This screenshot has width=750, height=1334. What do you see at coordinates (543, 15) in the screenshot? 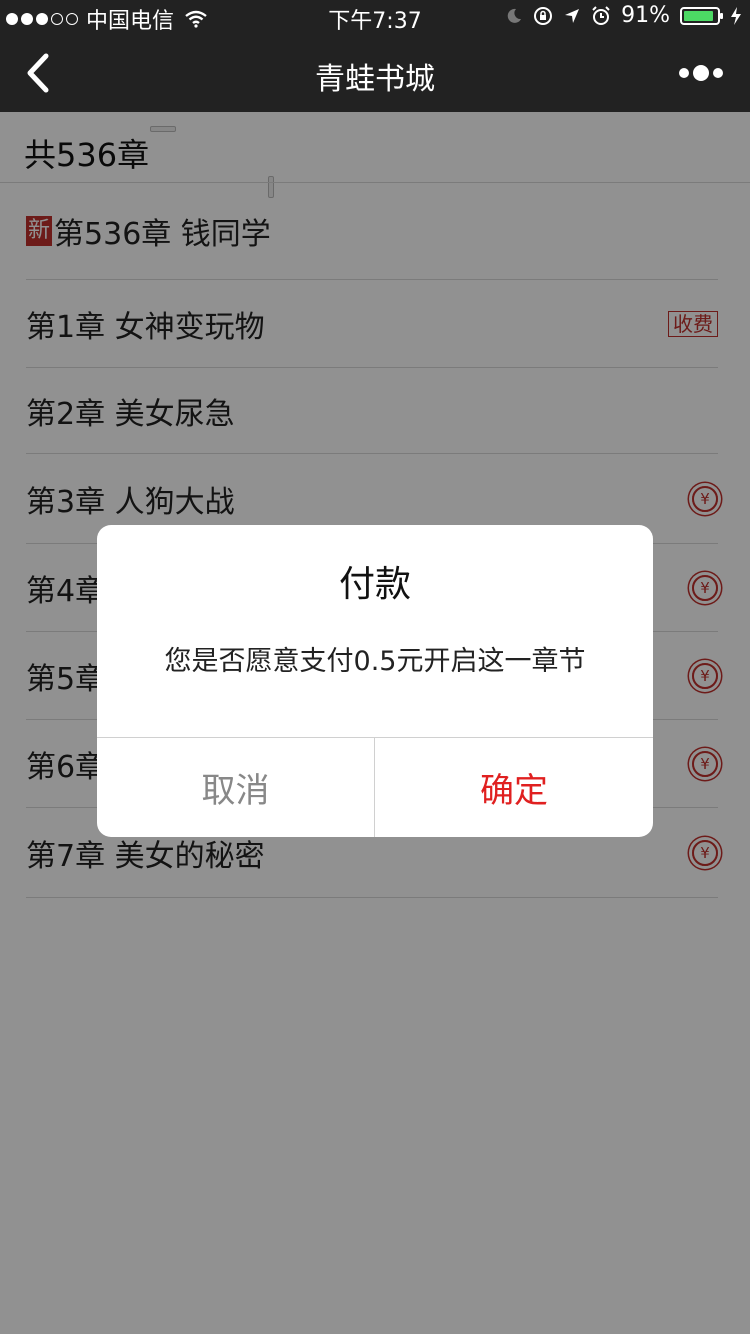
I see `rotation-lock-icon` at bounding box center [543, 15].